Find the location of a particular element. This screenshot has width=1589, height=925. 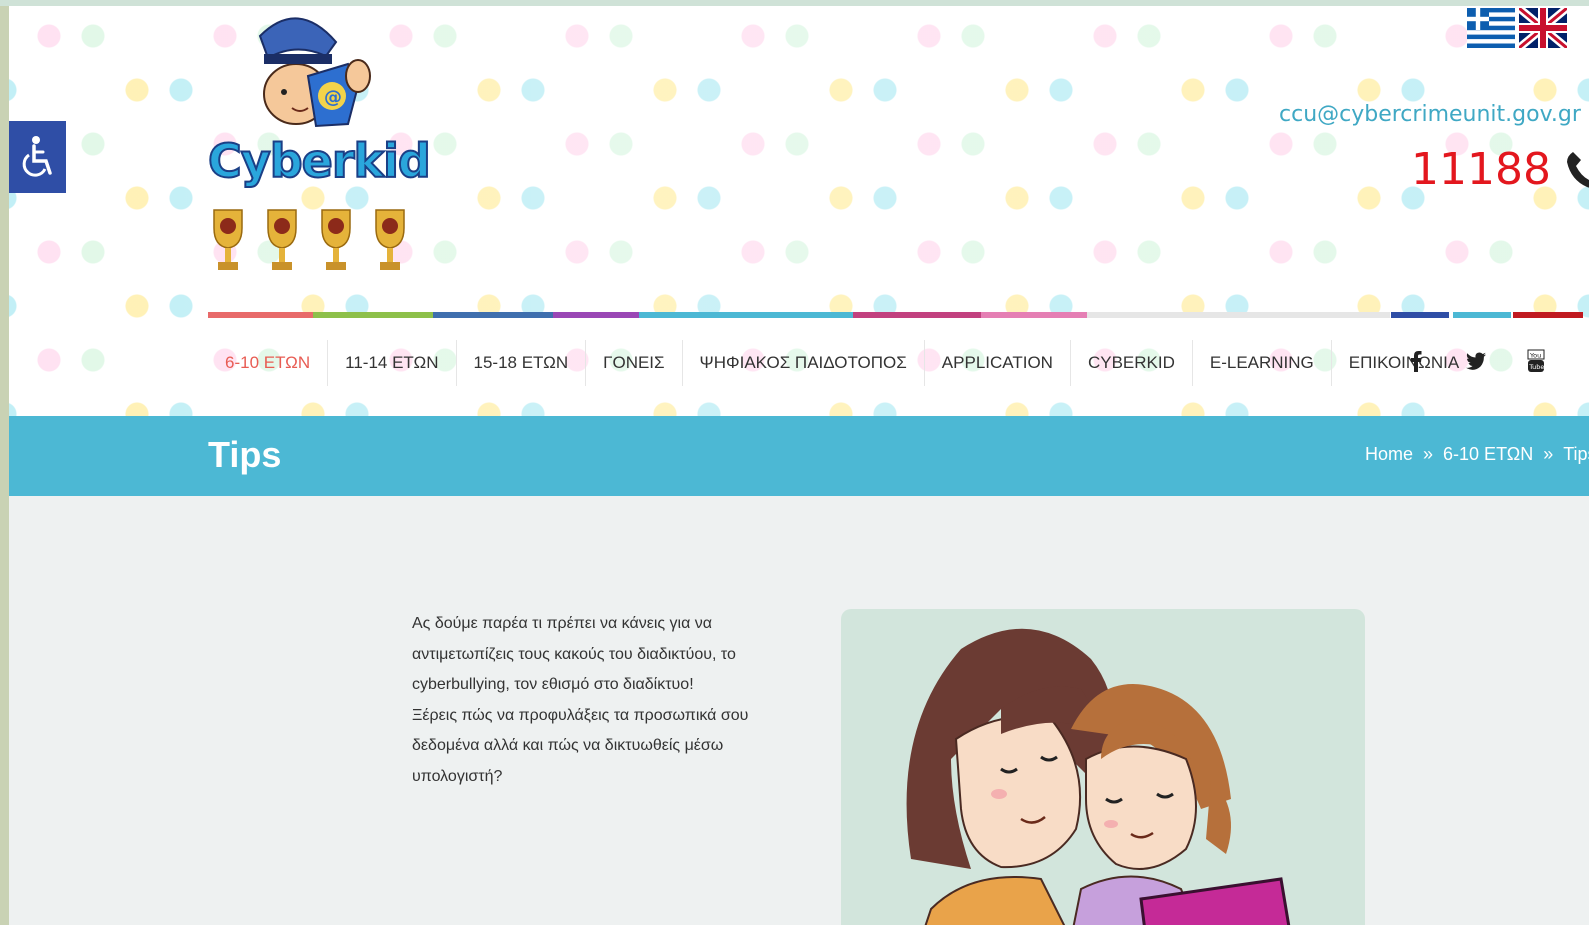

nav-item-11-14: 11-14 ΕΤΩΝ is located at coordinates (392, 363).